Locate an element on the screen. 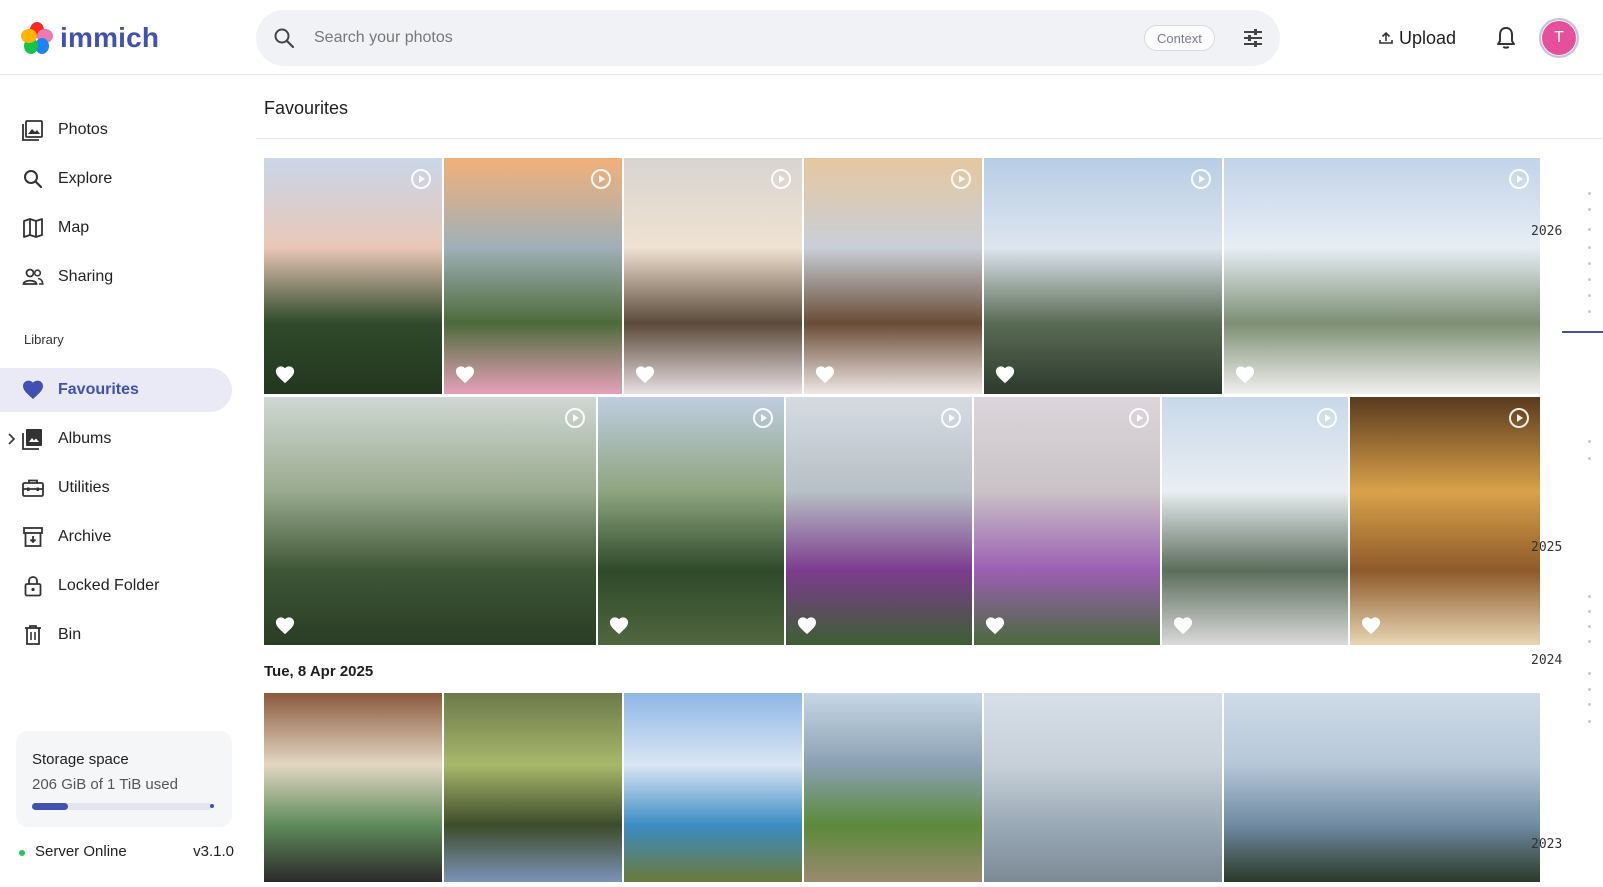  upload-label: Upload is located at coordinates (1428, 37).